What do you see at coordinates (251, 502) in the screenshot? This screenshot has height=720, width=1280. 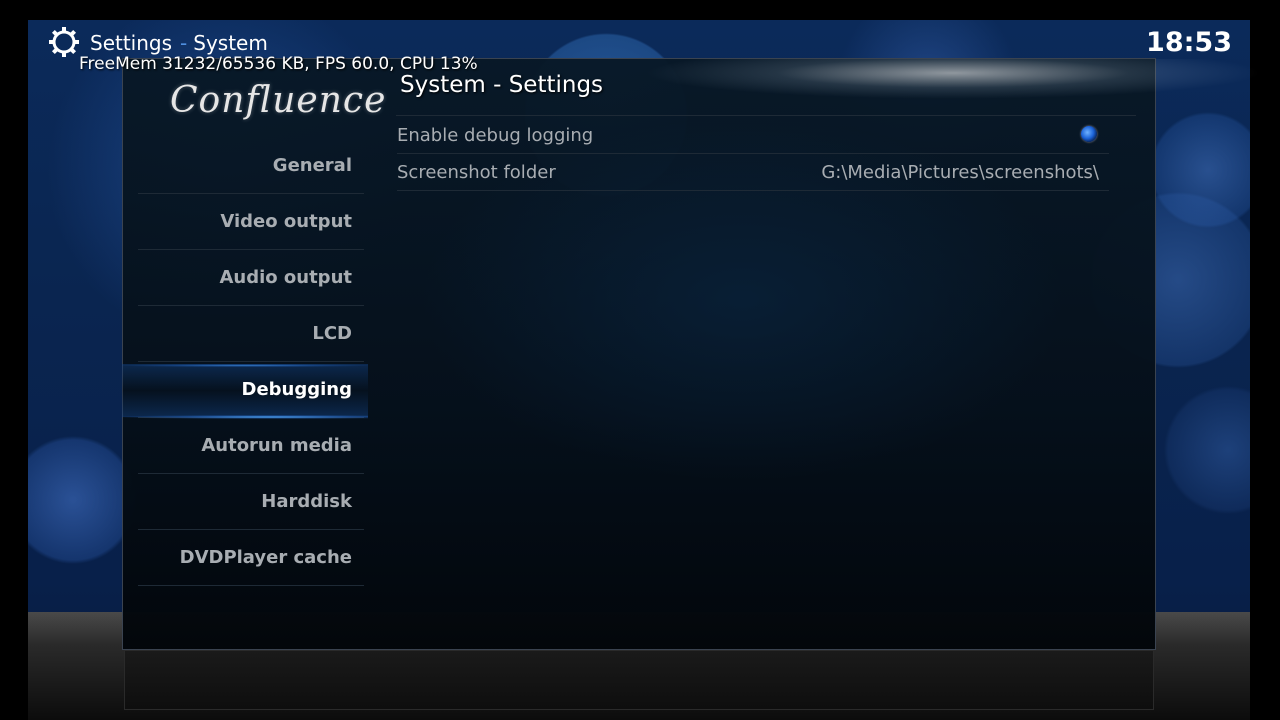 I see `sidebar-item-harddisk: Harddisk` at bounding box center [251, 502].